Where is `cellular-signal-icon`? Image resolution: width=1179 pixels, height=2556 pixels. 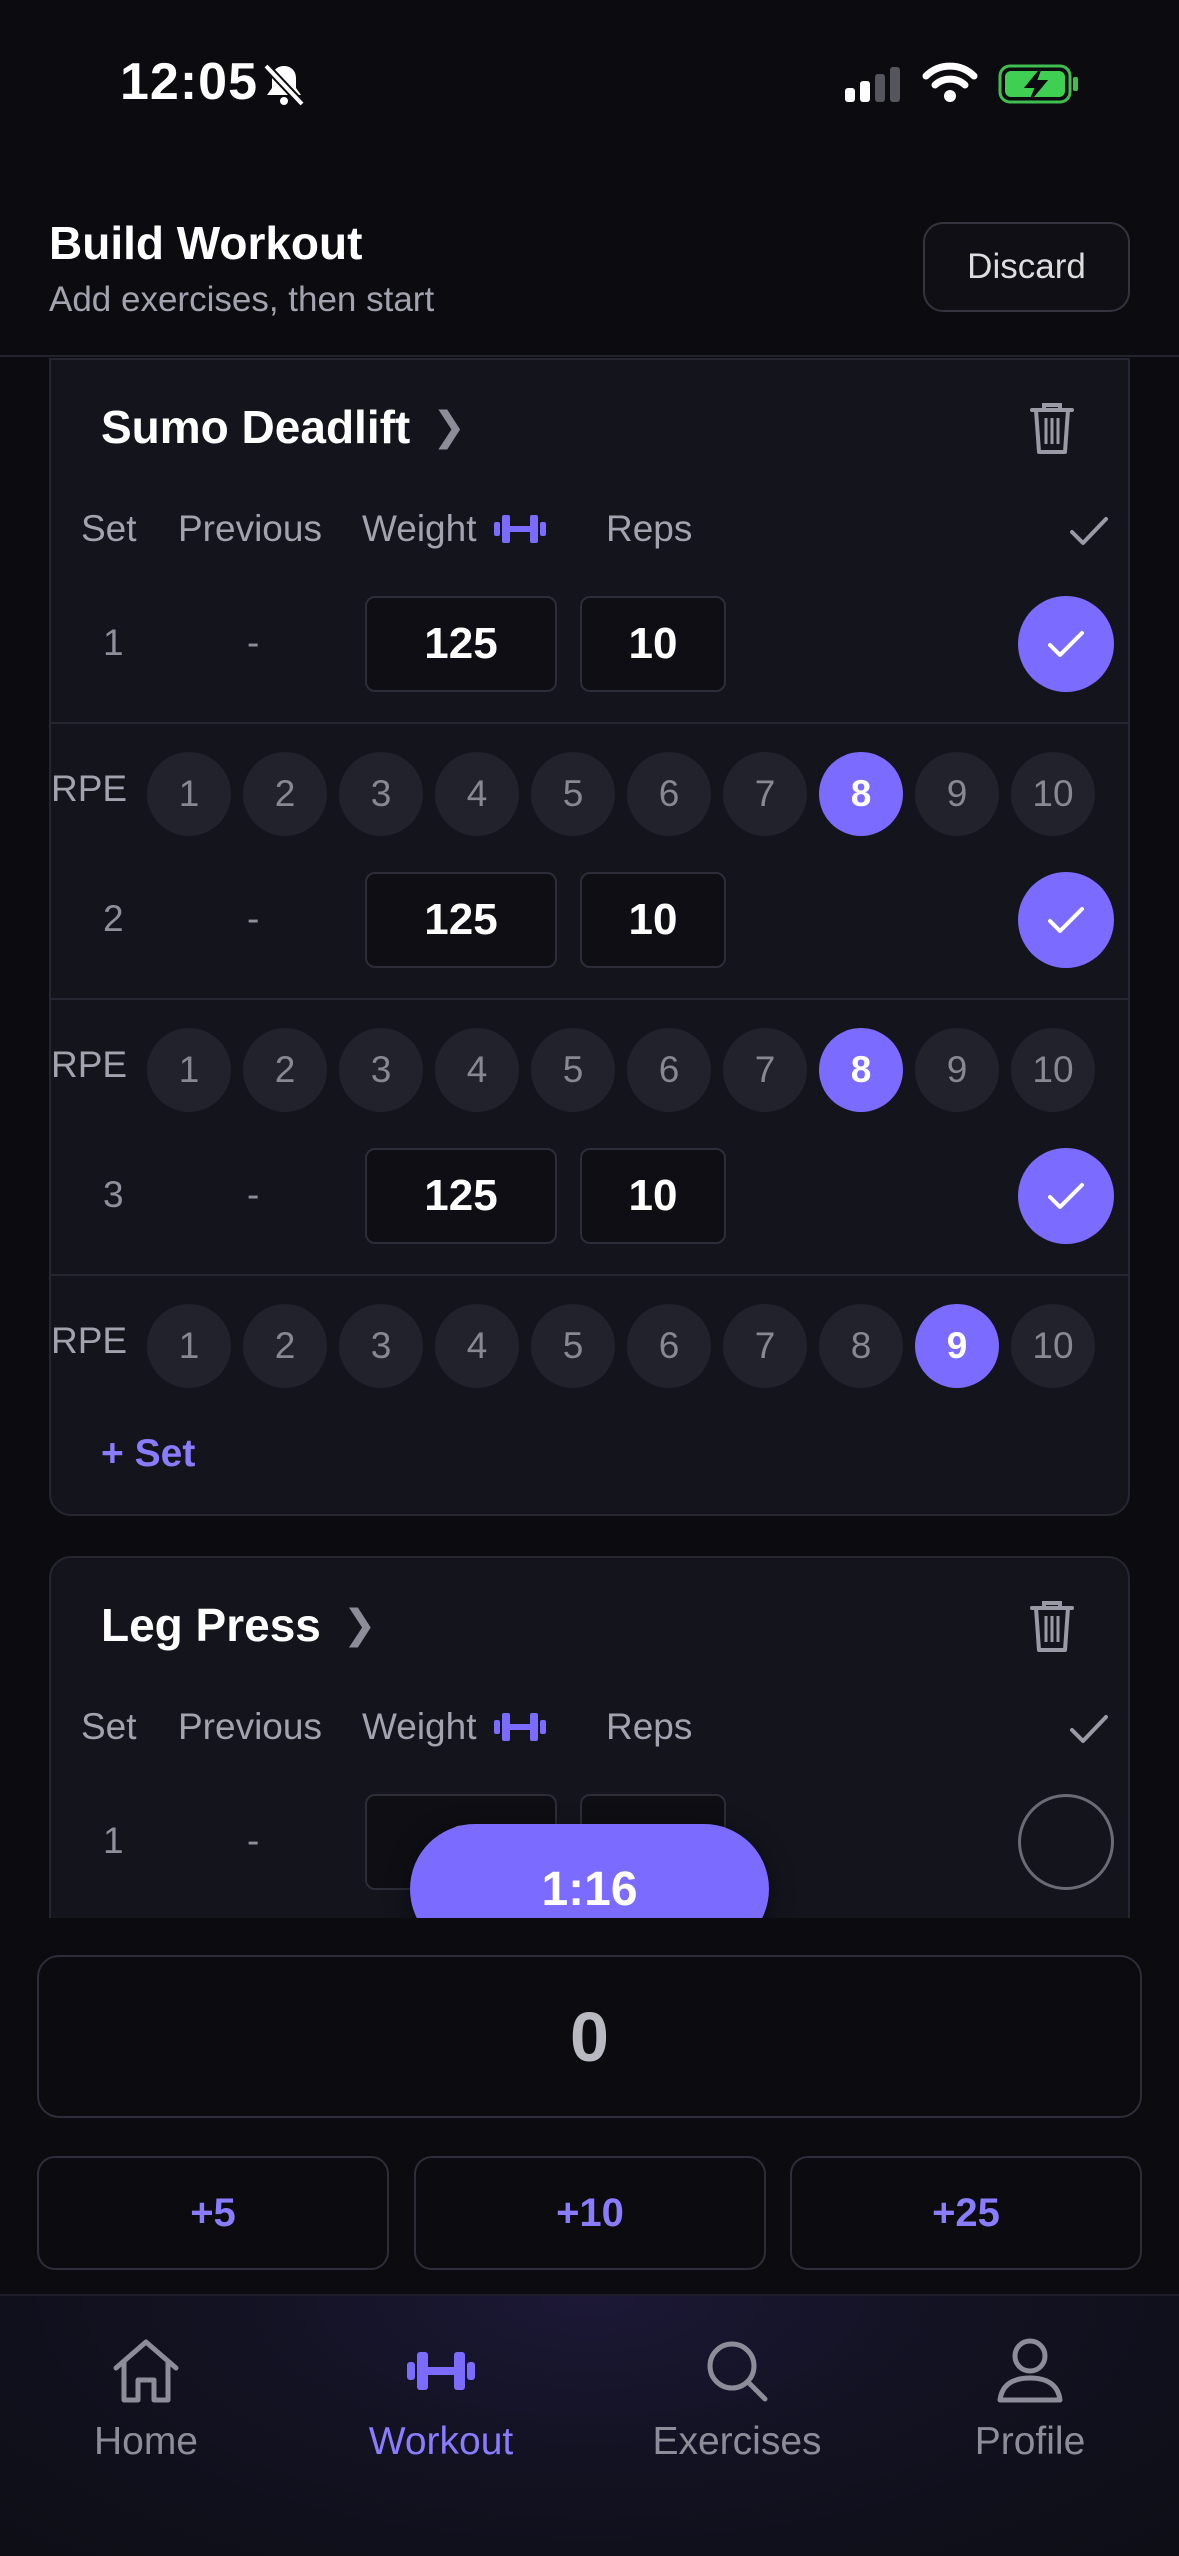 cellular-signal-icon is located at coordinates (872, 84).